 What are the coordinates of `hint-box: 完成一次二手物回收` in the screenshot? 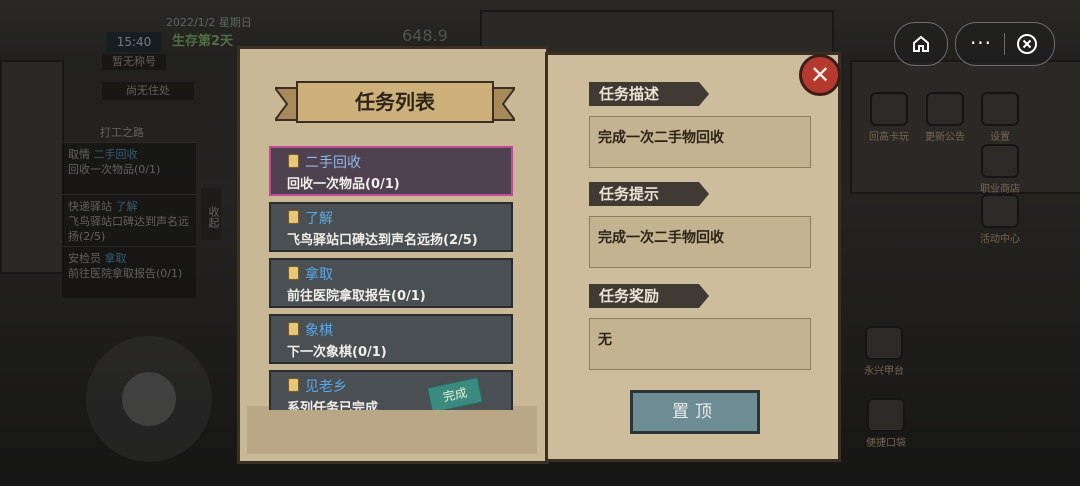 It's located at (700, 242).